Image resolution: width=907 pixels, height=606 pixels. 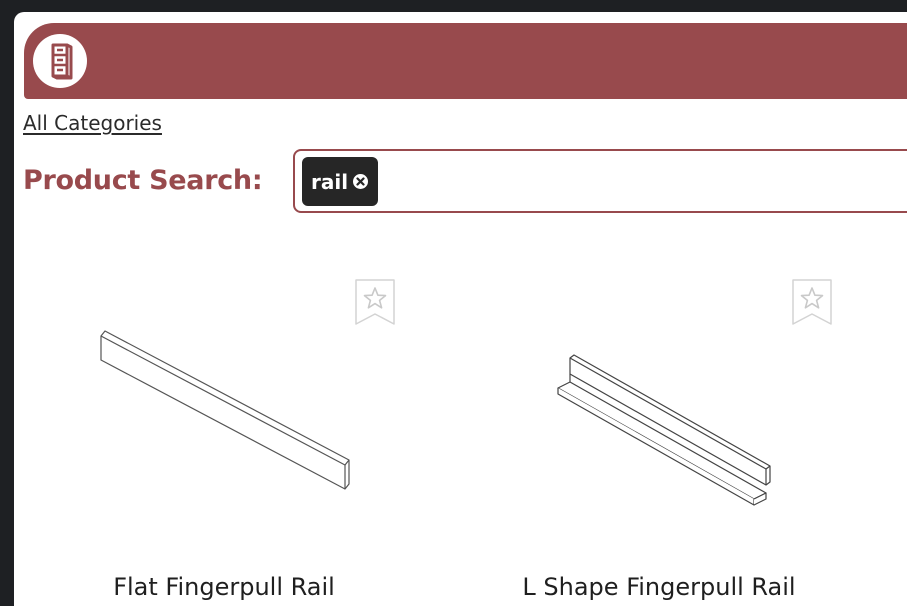 I want to click on search-input: rail, so click(x=600, y=181).